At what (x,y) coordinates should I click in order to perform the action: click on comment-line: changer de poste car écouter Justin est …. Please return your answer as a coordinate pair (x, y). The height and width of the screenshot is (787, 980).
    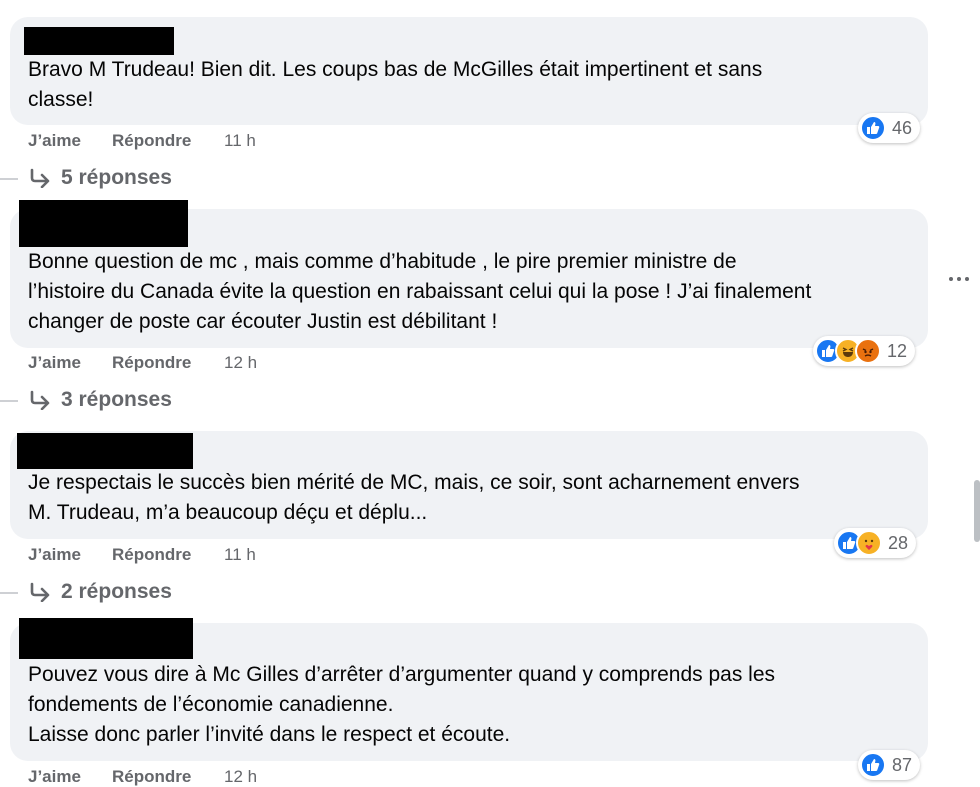
    Looking at the image, I should click on (263, 321).